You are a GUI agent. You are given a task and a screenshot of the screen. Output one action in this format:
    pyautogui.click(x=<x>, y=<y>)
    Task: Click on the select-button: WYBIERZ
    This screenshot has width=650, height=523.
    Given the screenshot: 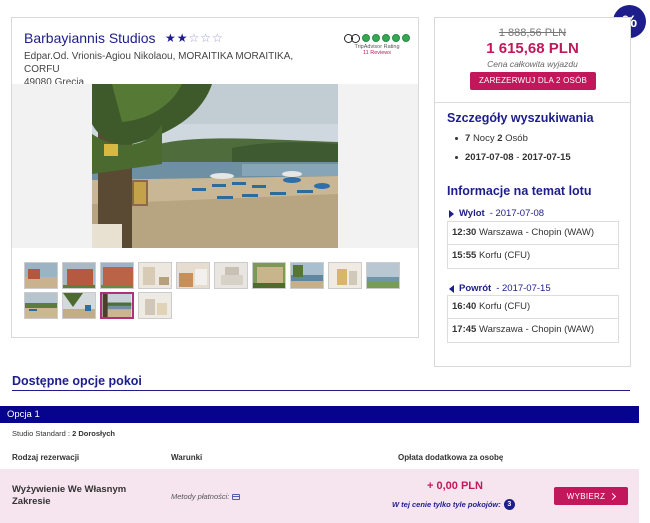 What is the action you would take?
    pyautogui.click(x=591, y=496)
    